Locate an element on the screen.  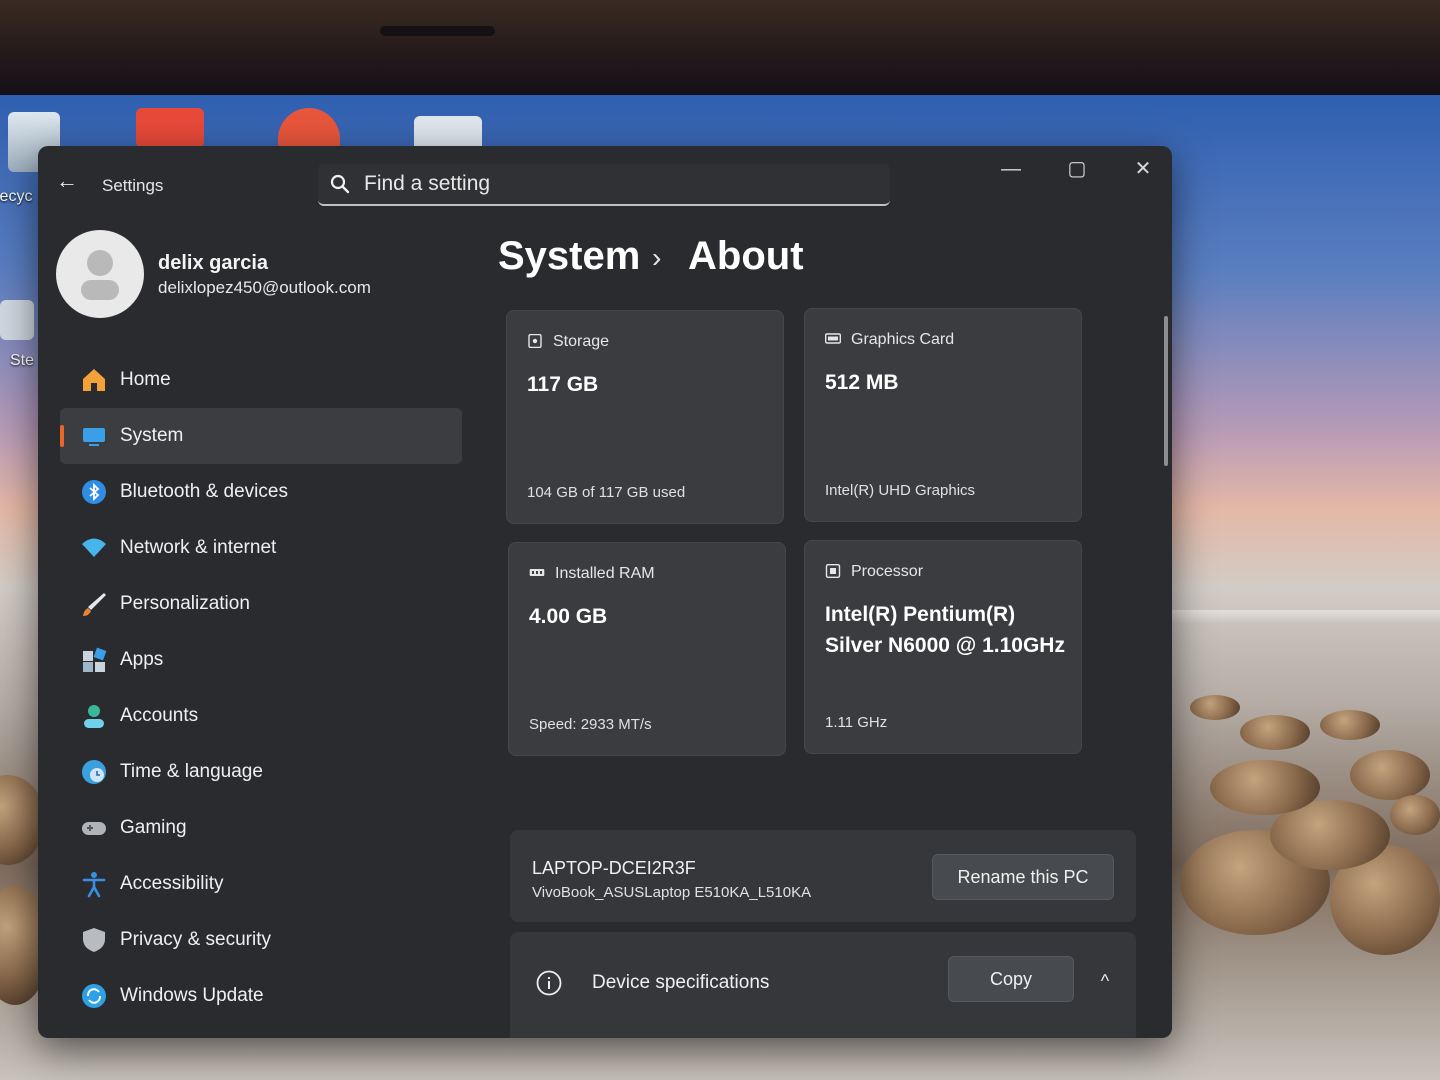
user-silhouette-icon is located at coordinates (100, 275).